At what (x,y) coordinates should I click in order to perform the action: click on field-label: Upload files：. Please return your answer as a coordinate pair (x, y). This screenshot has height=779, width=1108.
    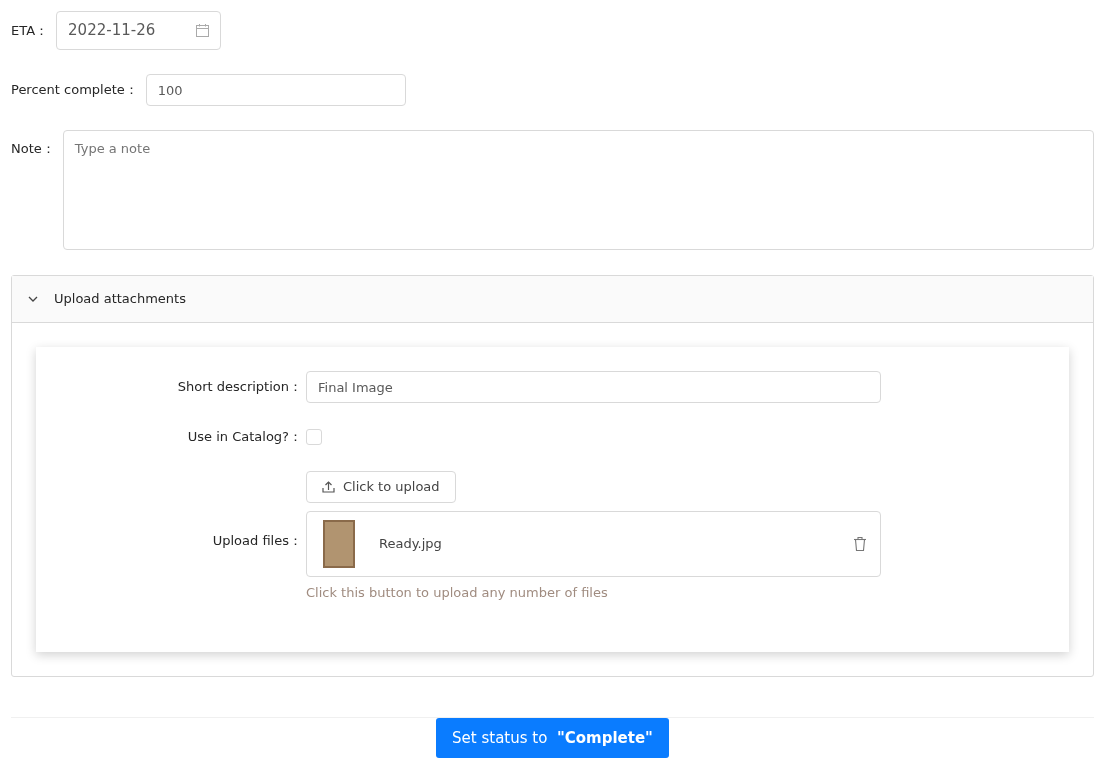
    Looking at the image, I should click on (257, 540).